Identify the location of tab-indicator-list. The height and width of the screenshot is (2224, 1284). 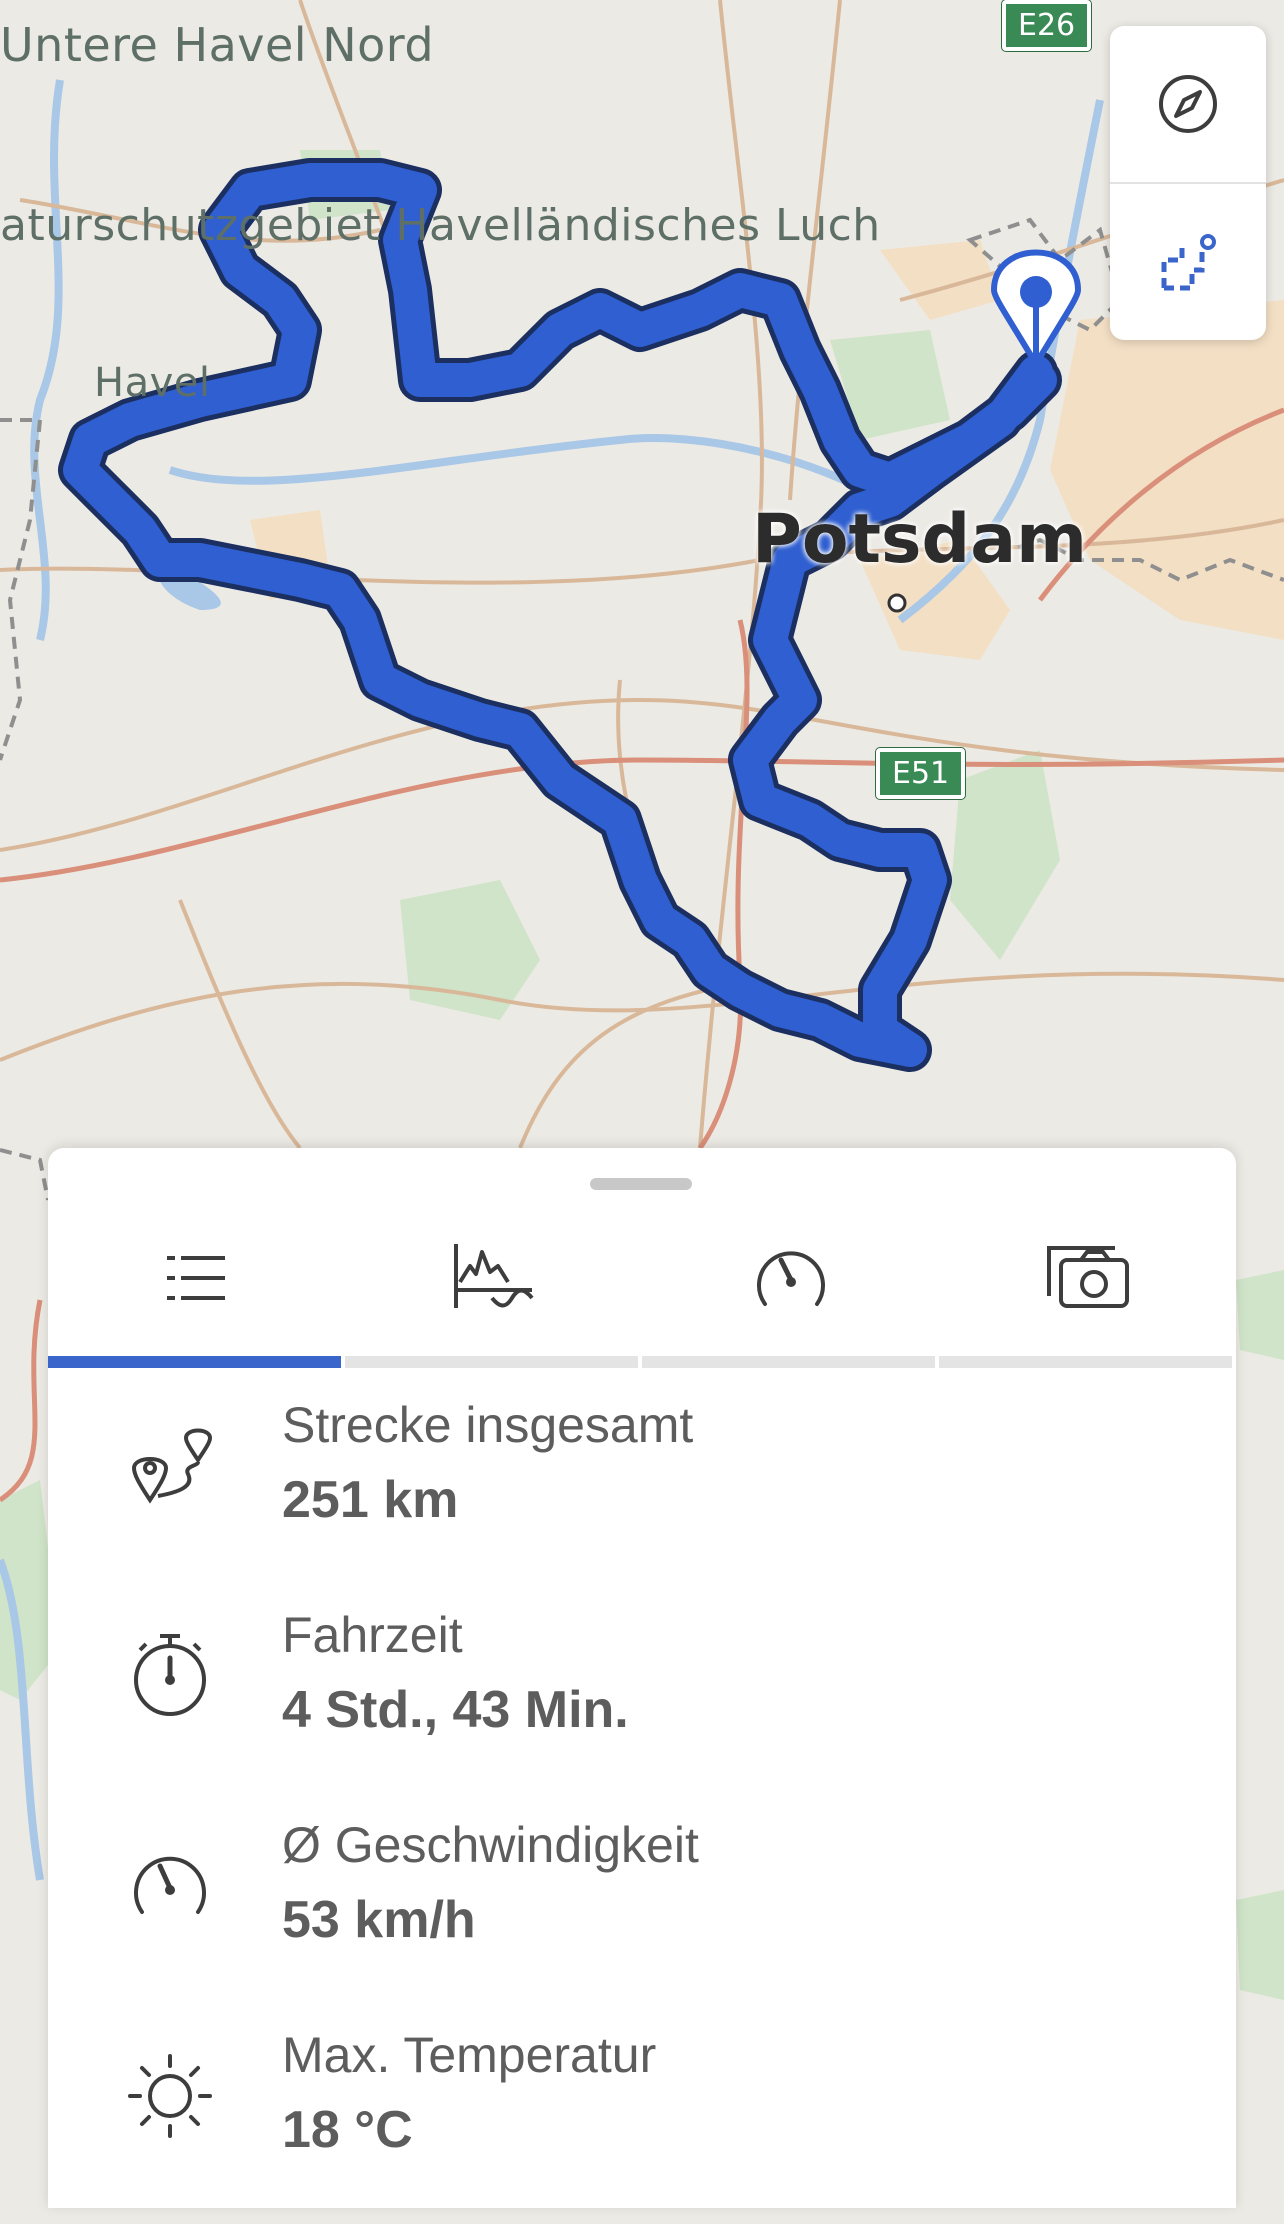
(194, 1362).